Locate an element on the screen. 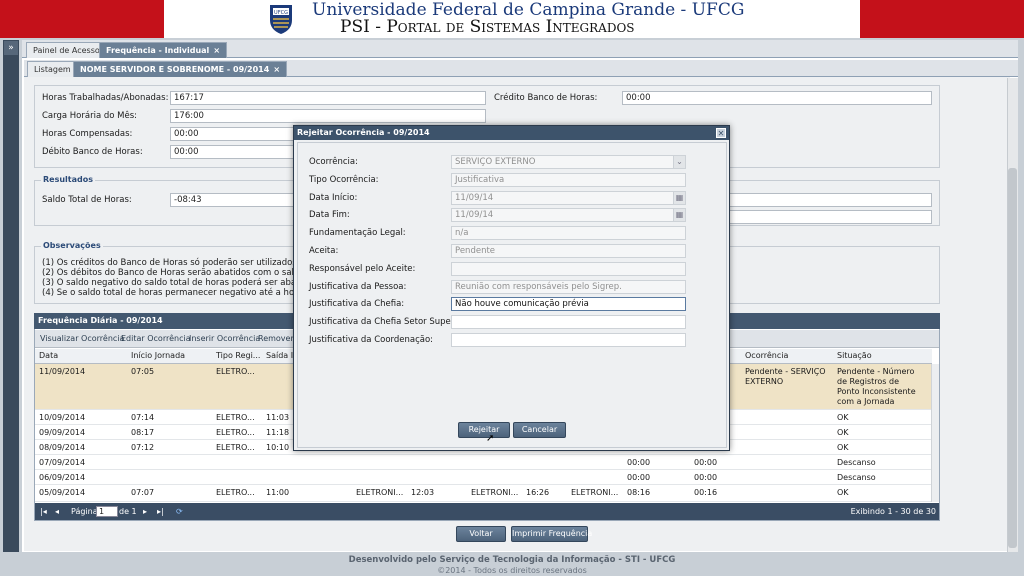 Image resolution: width=1024 pixels, height=576 pixels. page-number-input: 1 is located at coordinates (107, 511).